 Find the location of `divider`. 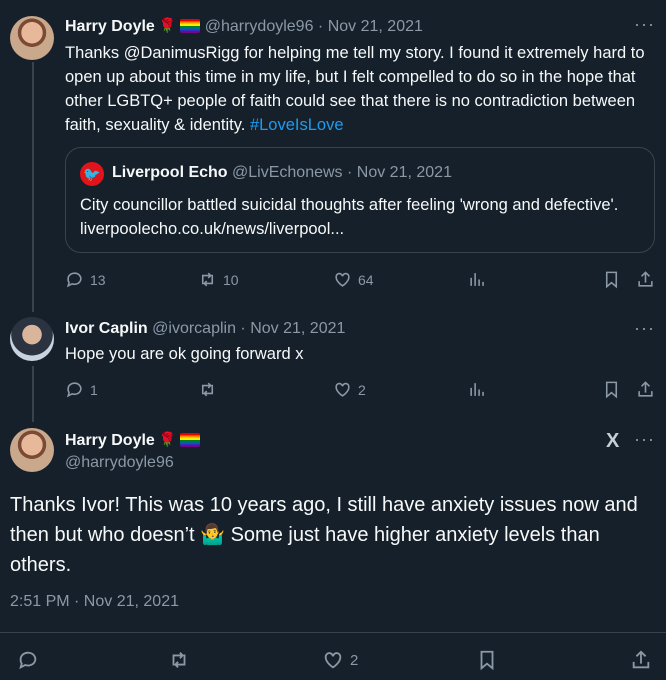

divider is located at coordinates (333, 632).